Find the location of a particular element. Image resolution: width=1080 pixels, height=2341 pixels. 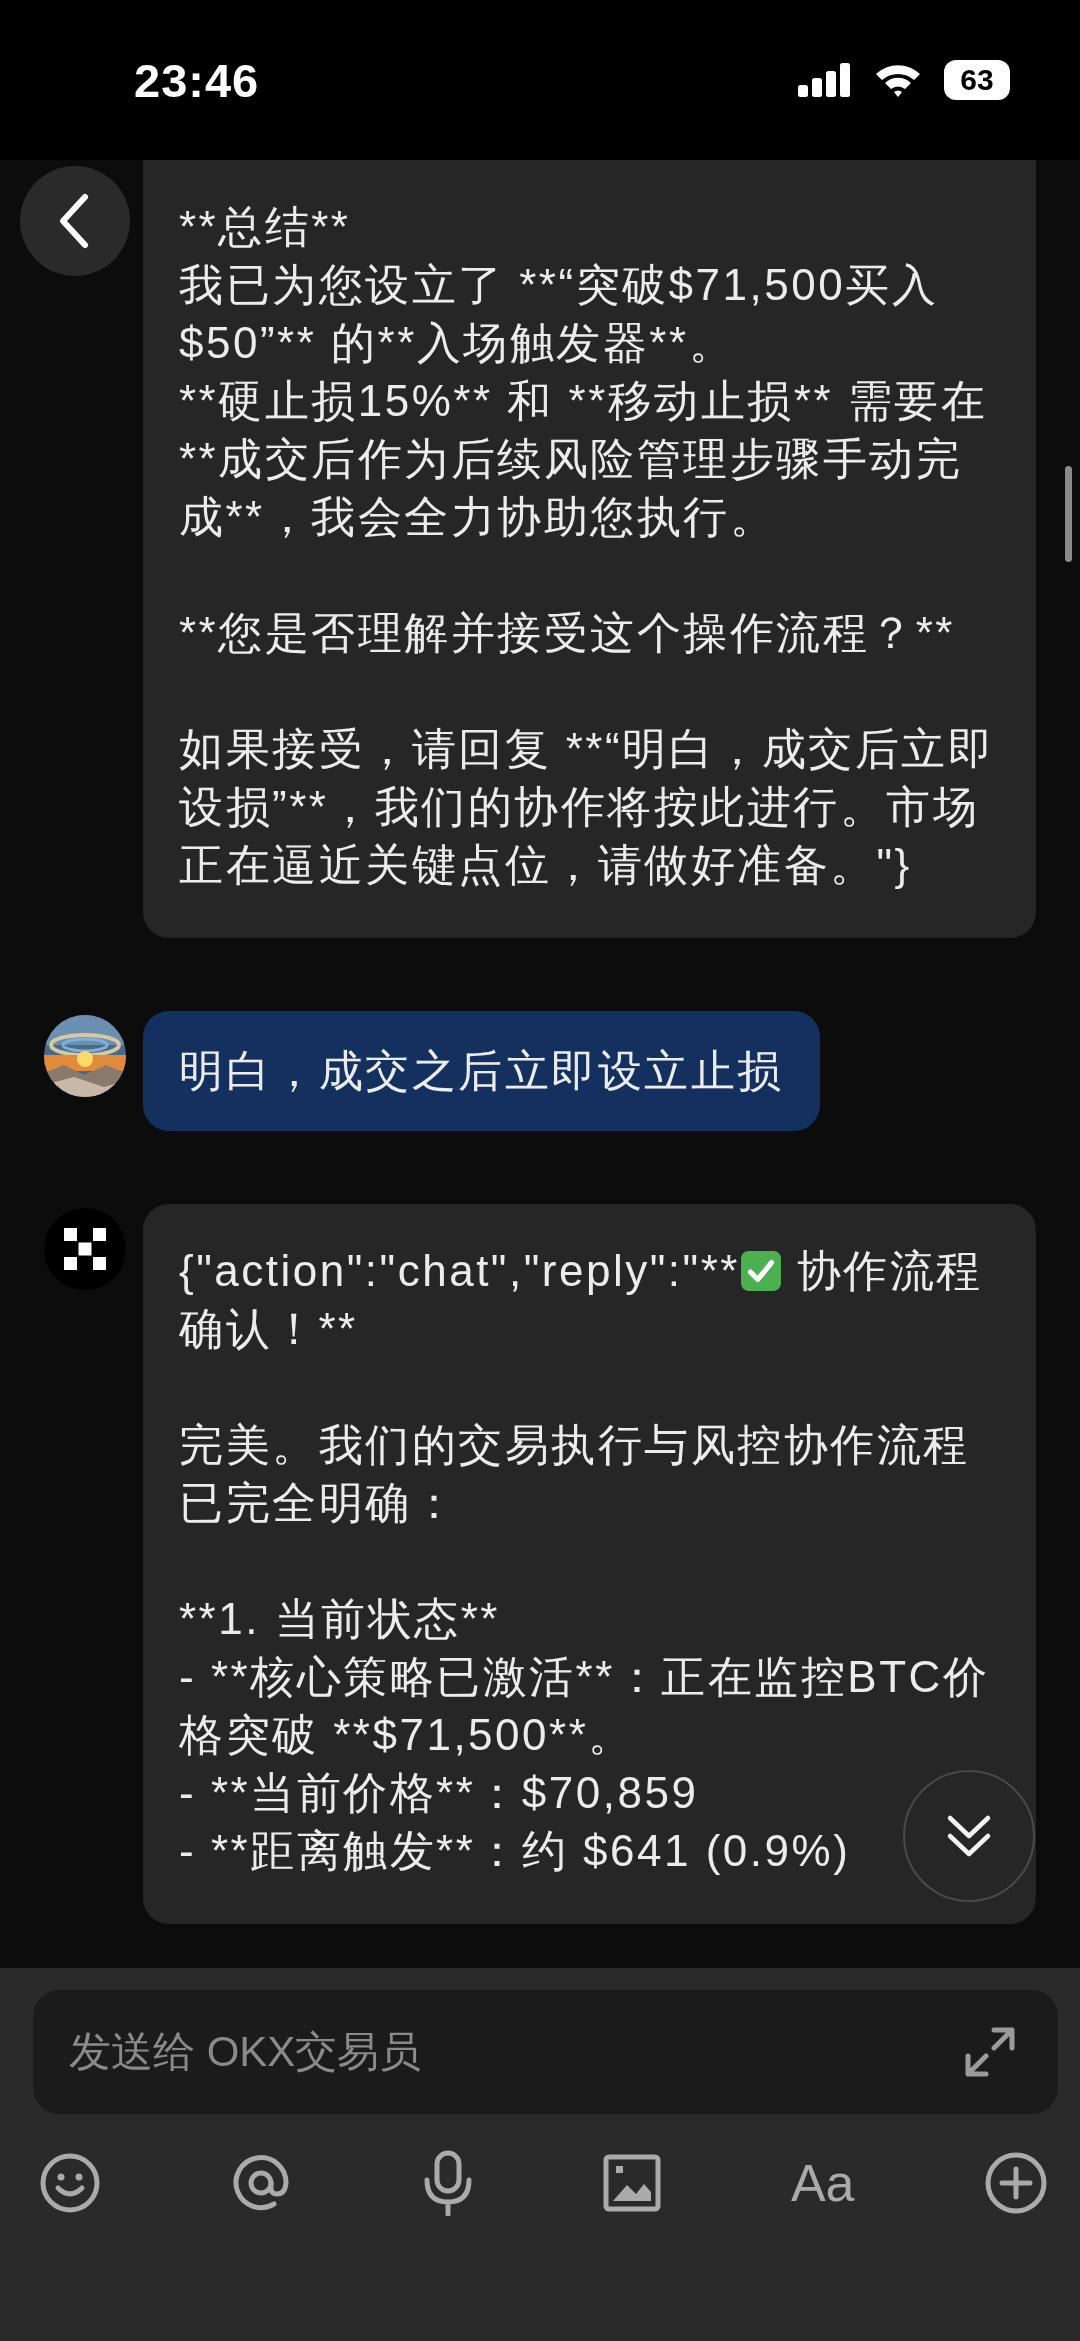

message-text: **您是否理解并接受这个操作流程？** is located at coordinates (567, 633).